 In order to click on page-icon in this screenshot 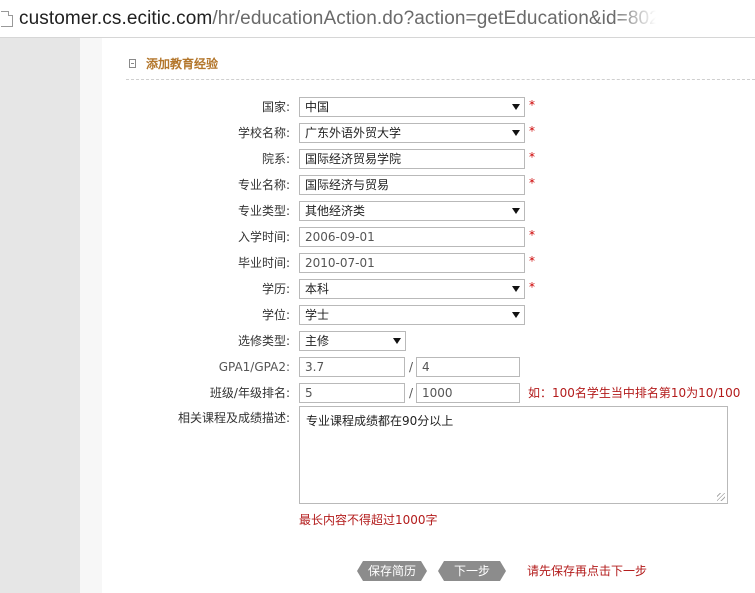, I will do `click(7, 18)`.